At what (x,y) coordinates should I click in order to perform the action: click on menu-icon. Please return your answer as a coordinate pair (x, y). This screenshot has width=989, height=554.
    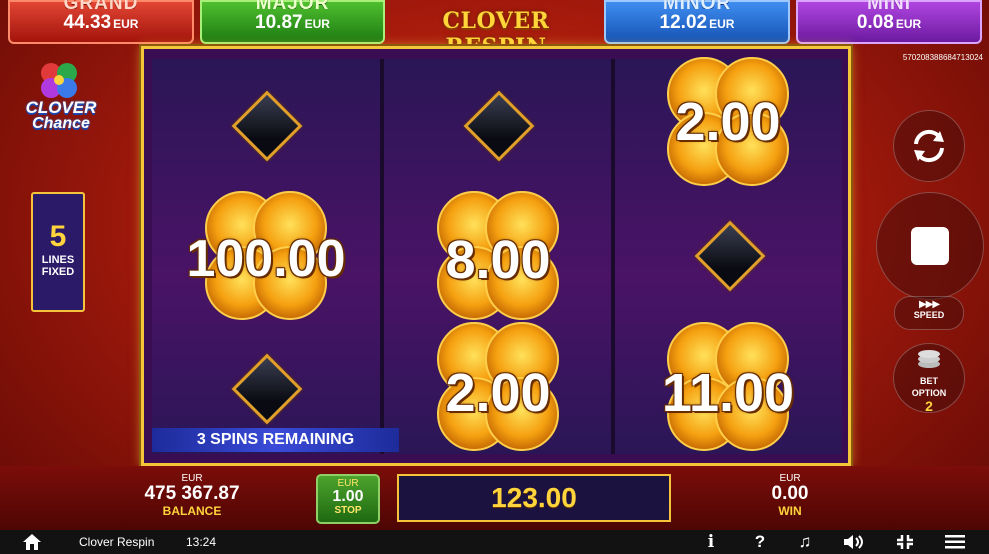
    Looking at the image, I should click on (955, 542).